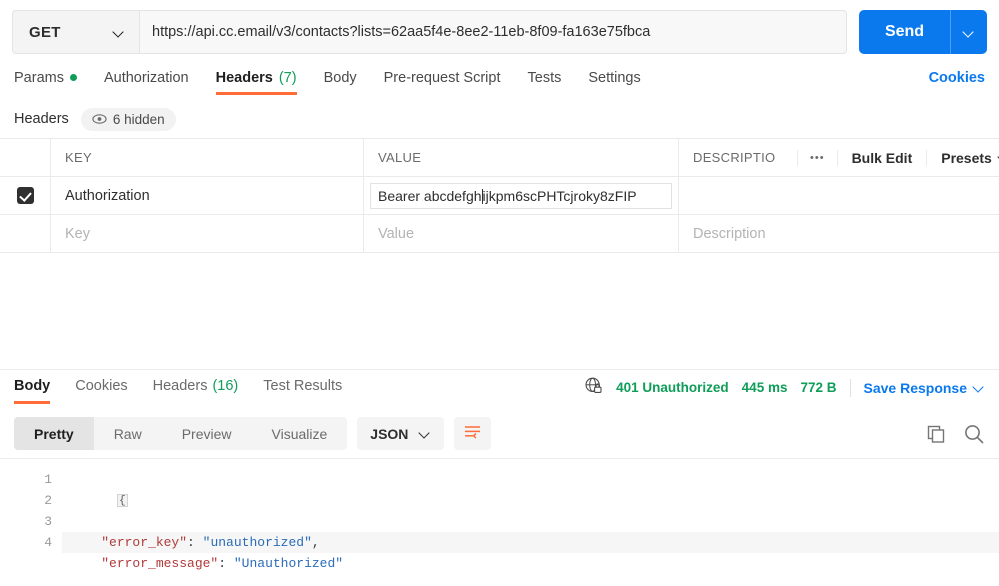  I want to click on header-value-input: Bearer abcdefgh ijkpm6scPHTcjroky8zFIP, so click(521, 195).